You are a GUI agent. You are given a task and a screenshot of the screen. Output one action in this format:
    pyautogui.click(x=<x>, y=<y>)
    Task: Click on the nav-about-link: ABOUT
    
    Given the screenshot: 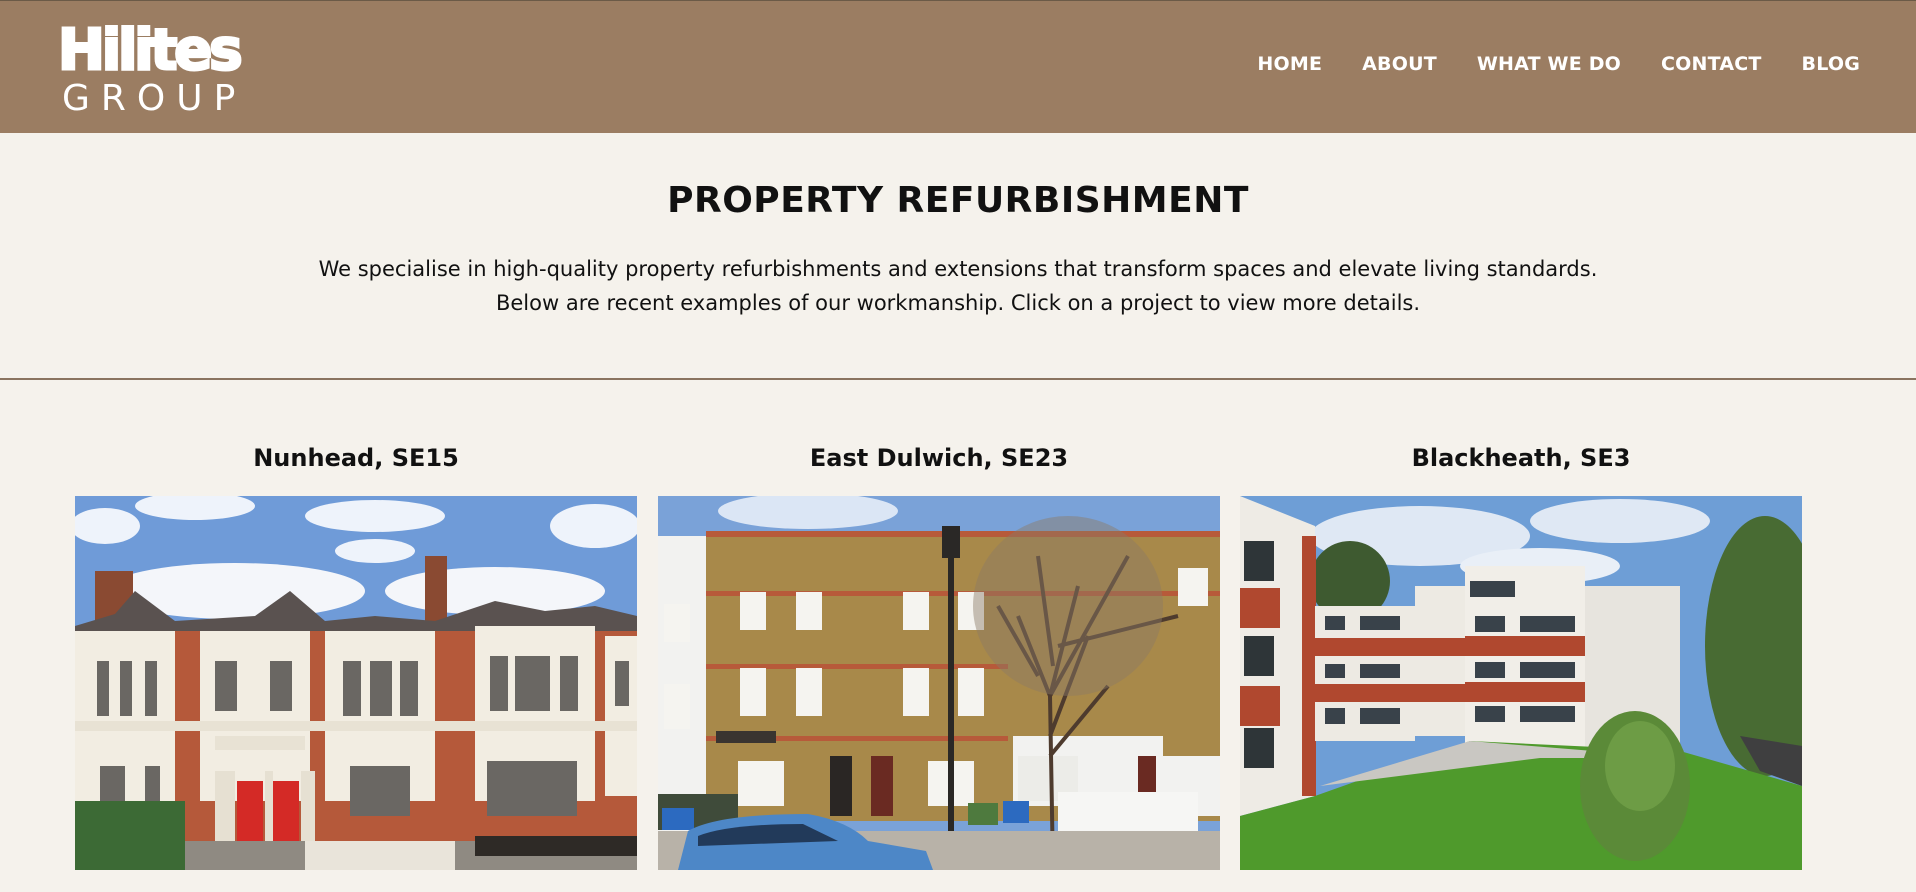 What is the action you would take?
    pyautogui.click(x=1399, y=64)
    